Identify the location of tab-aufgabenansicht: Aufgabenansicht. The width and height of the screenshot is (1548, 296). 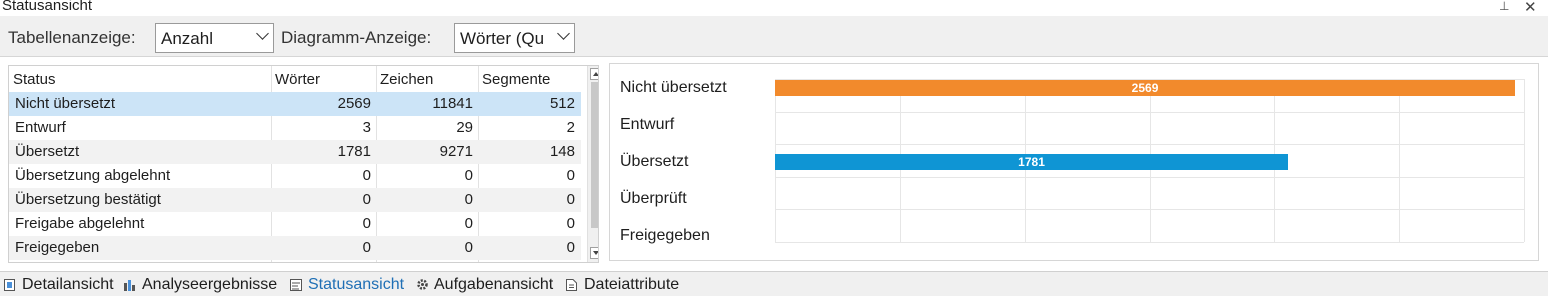
(493, 285).